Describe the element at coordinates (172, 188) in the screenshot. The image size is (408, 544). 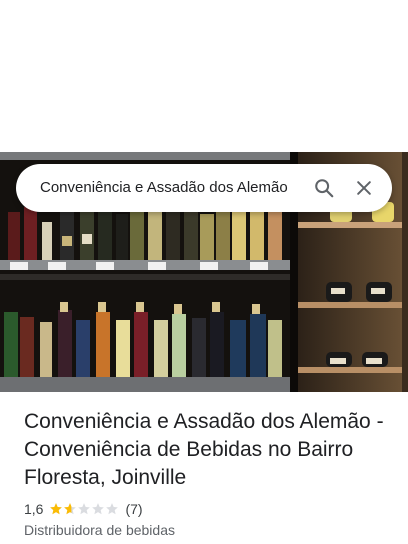
I see `search-input: Conveniência e Assadão dos Alemão` at that location.